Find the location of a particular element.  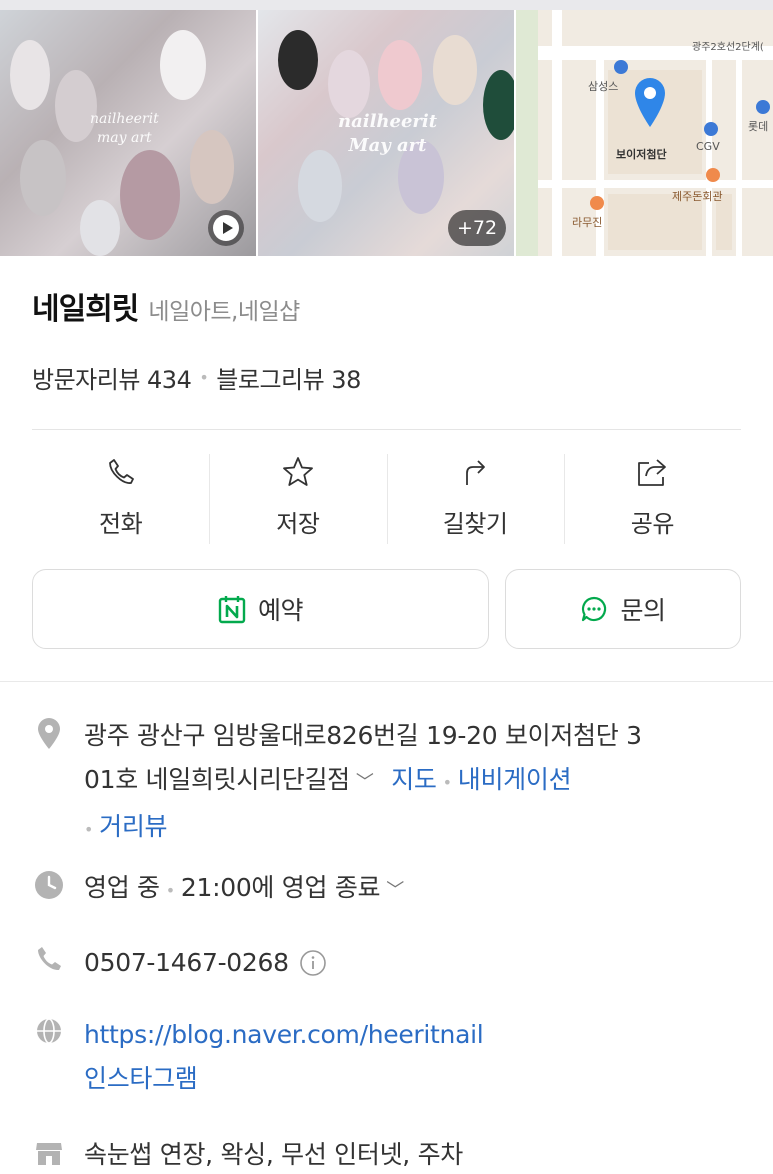

website-row: https://blog.naver.com/heeritnail 인스타그램 is located at coordinates (258, 1057).